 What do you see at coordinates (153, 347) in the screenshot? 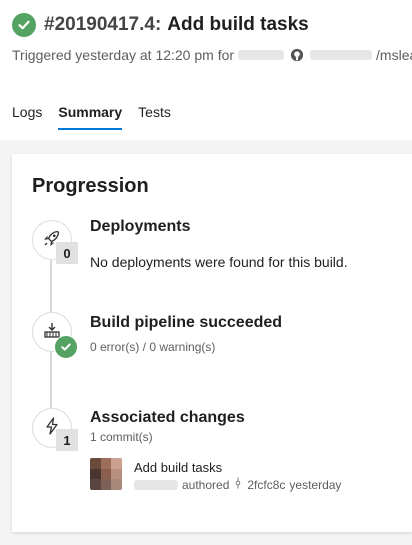
I see `pipeline-text: 0 error(s) / 0 warning(s)` at bounding box center [153, 347].